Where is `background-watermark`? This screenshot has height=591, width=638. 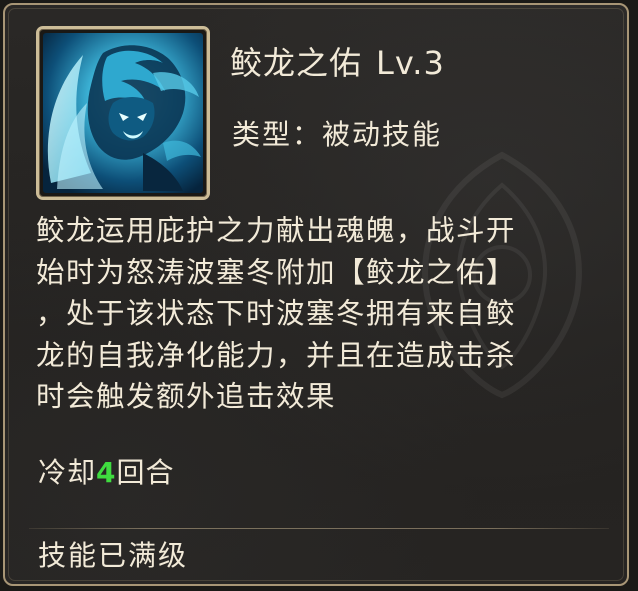 background-watermark is located at coordinates (618, 548).